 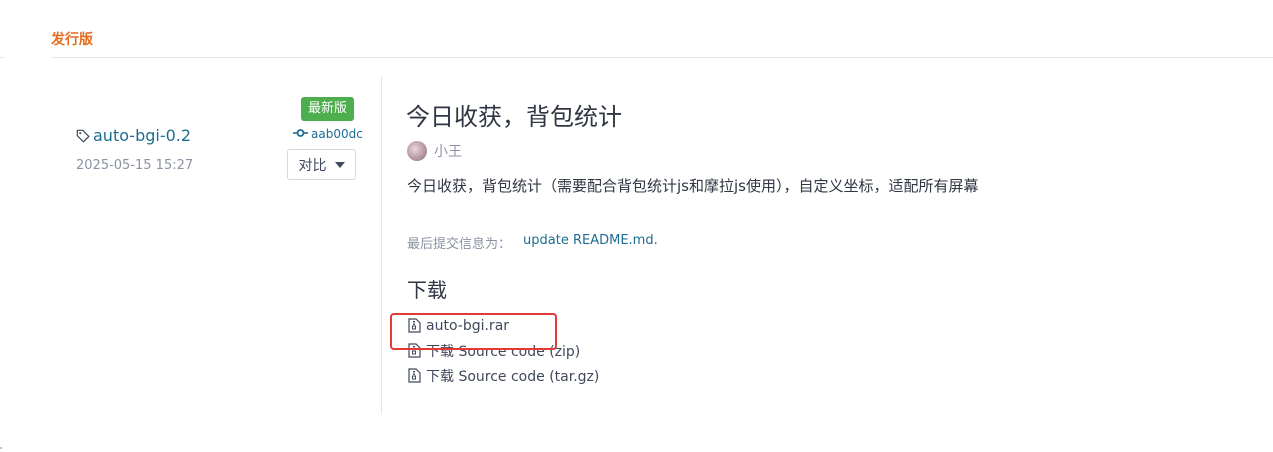 What do you see at coordinates (513, 376) in the screenshot?
I see `download-label: 下载 Source code (tar.gz)` at bounding box center [513, 376].